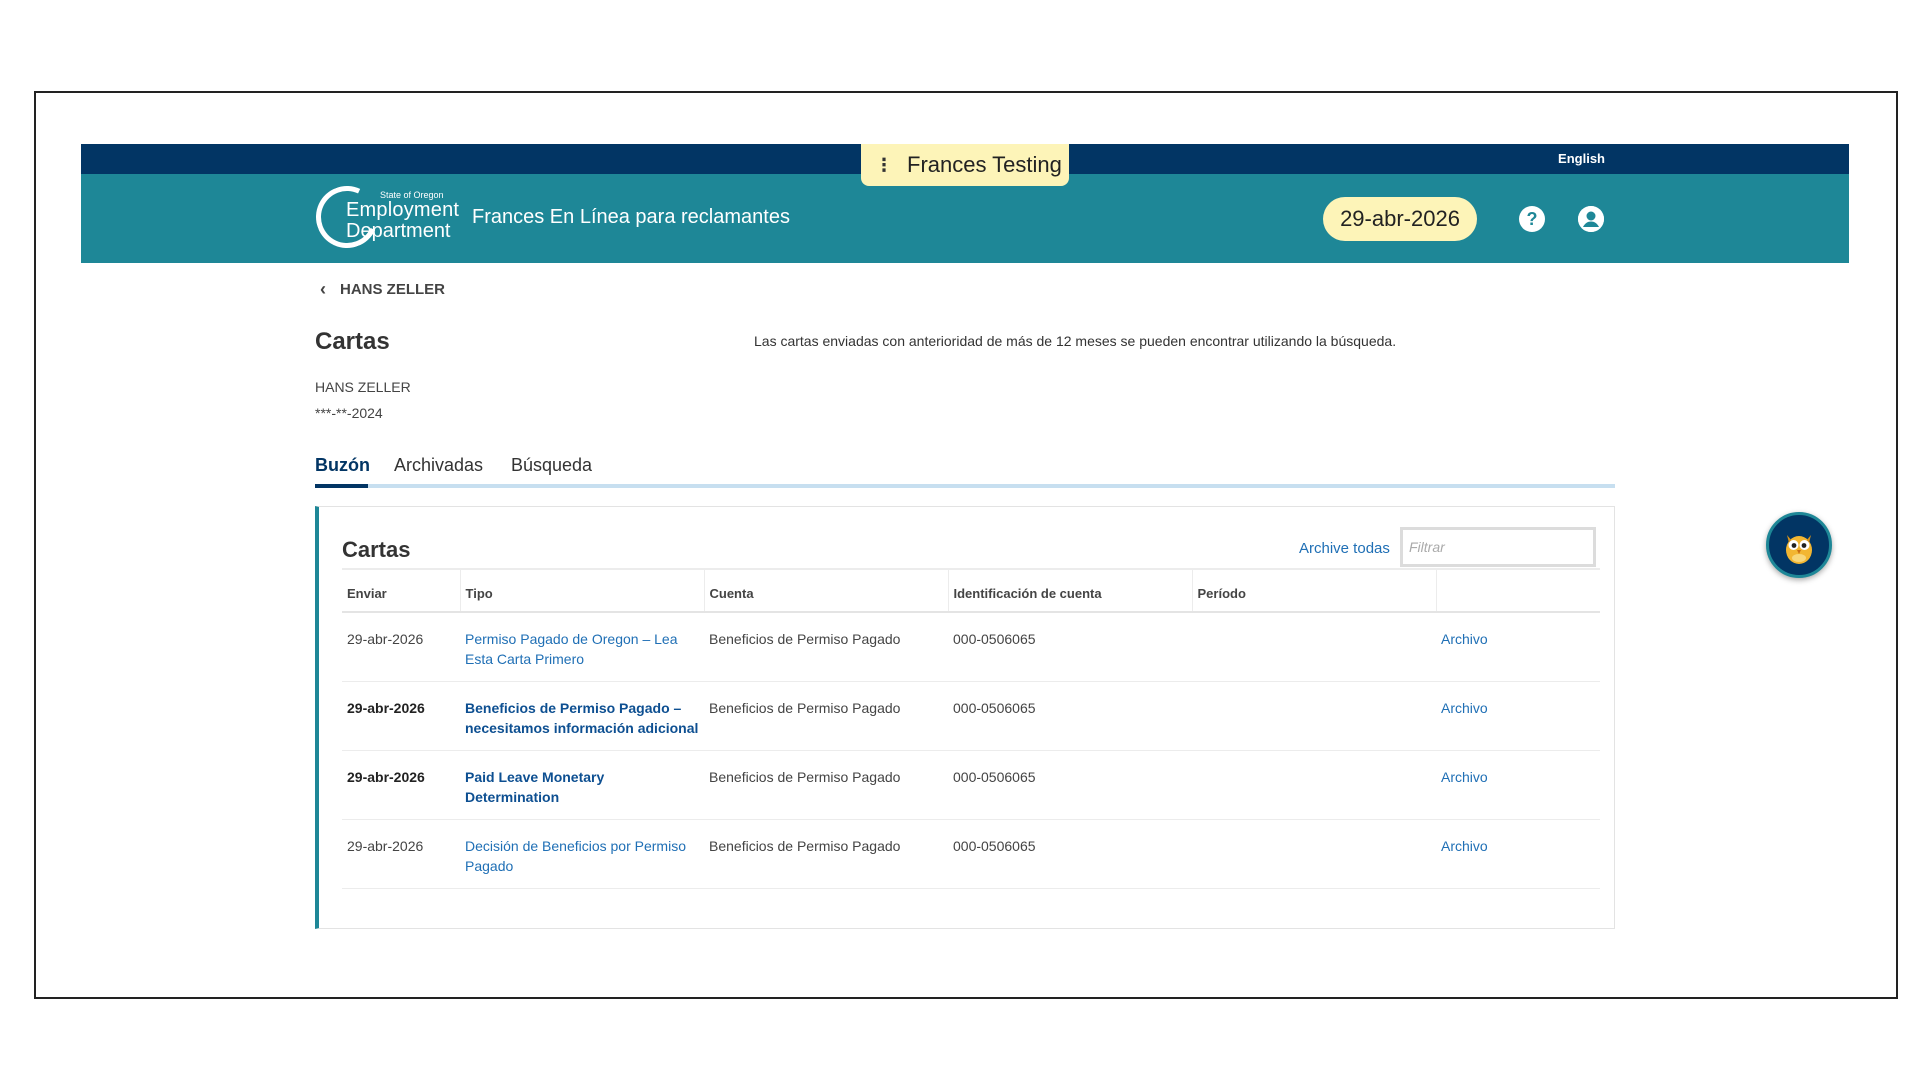 The height and width of the screenshot is (1080, 1920). I want to click on environment-label: Frances Testing, so click(984, 164).